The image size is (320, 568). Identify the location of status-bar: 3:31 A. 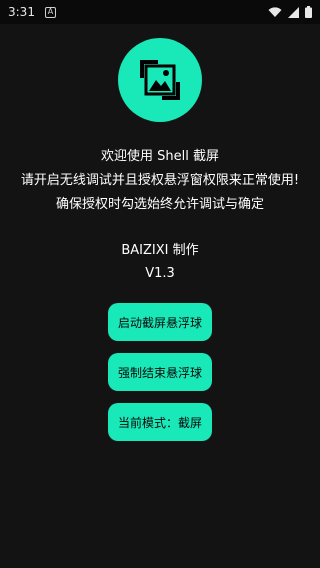
(160, 12).